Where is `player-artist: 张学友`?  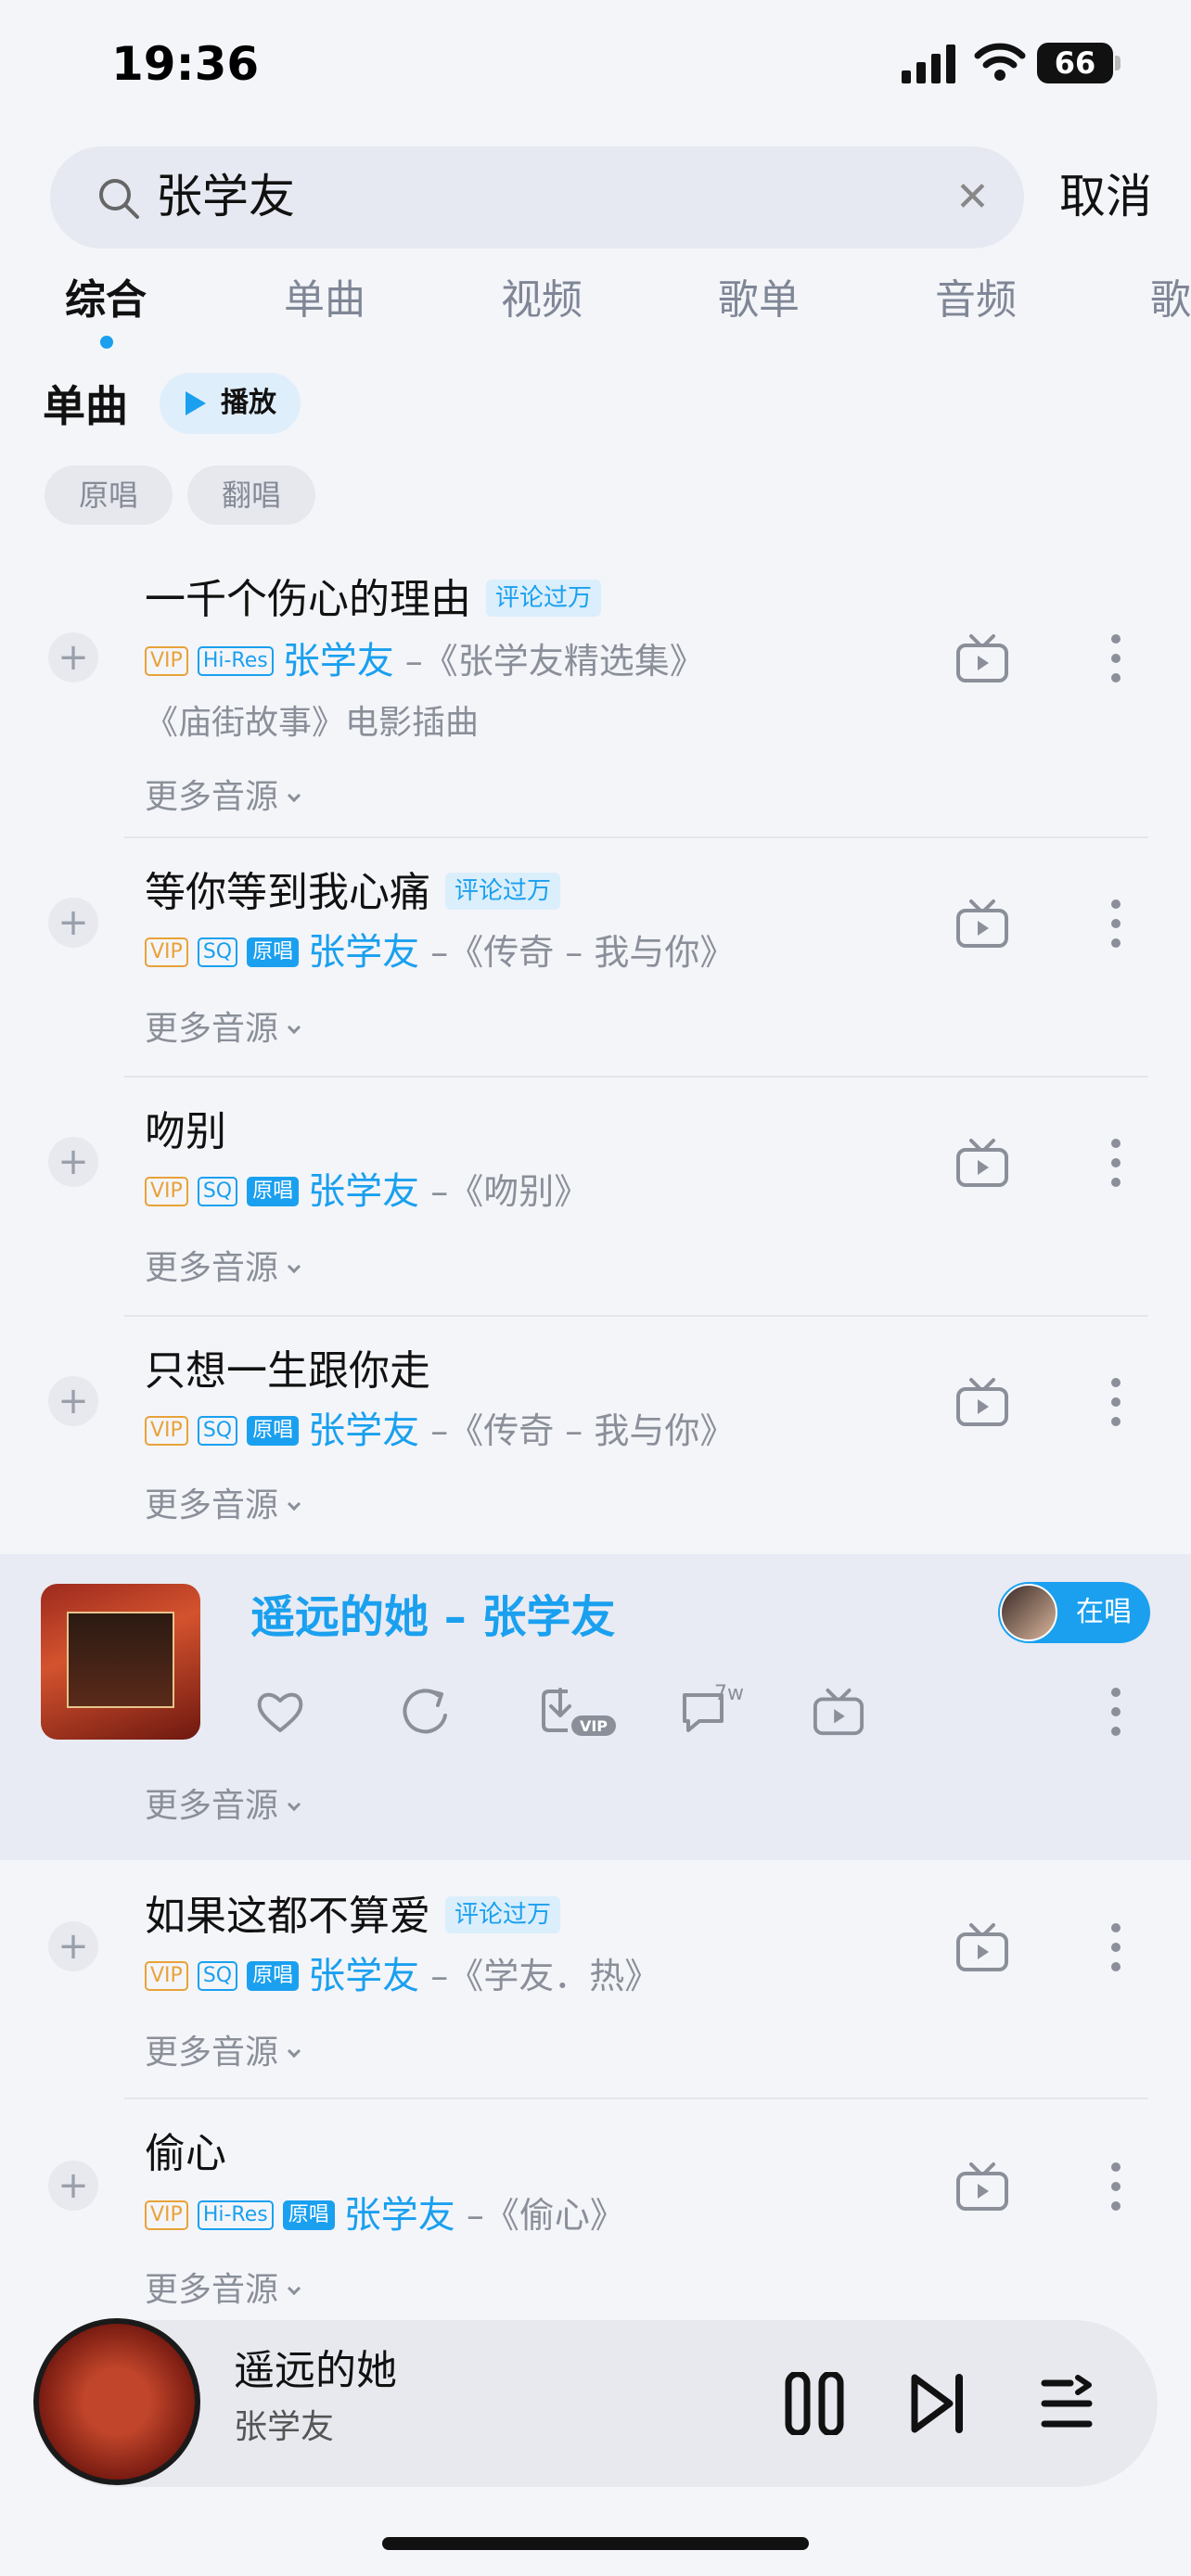 player-artist: 张学友 is located at coordinates (284, 2427).